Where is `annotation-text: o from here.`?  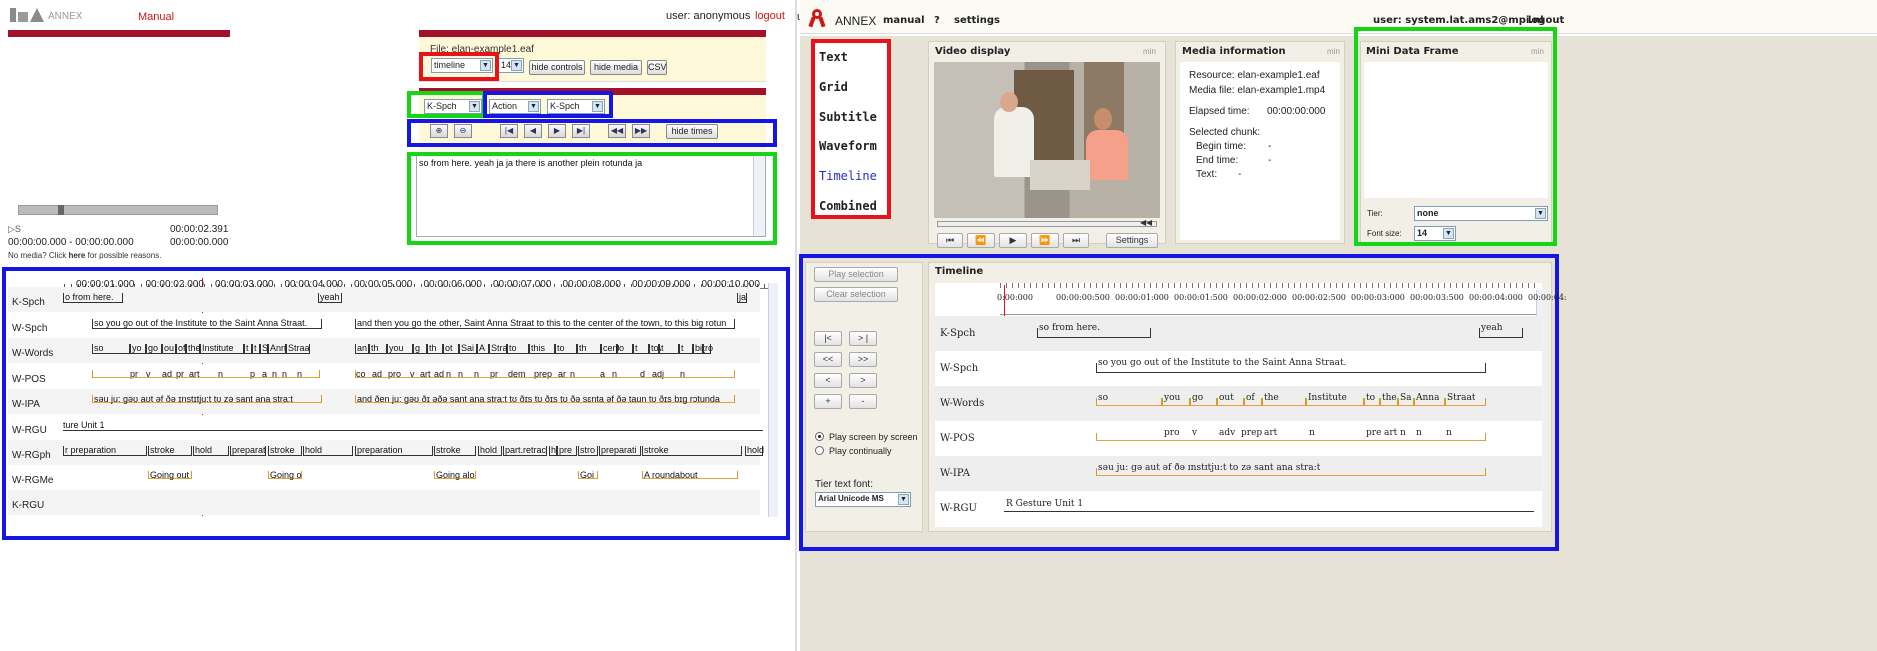
annotation-text: o from here. is located at coordinates (89, 297).